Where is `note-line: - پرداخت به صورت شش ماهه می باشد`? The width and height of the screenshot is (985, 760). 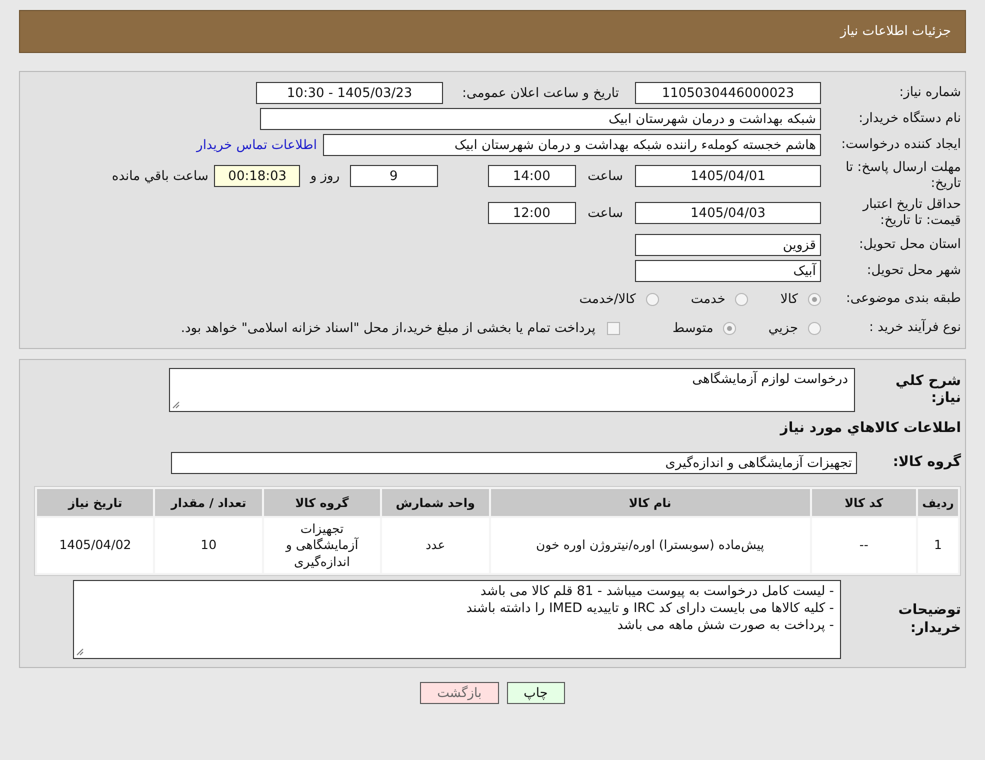 note-line: - پرداخت به صورت شش ماهه می باشد is located at coordinates (725, 626).